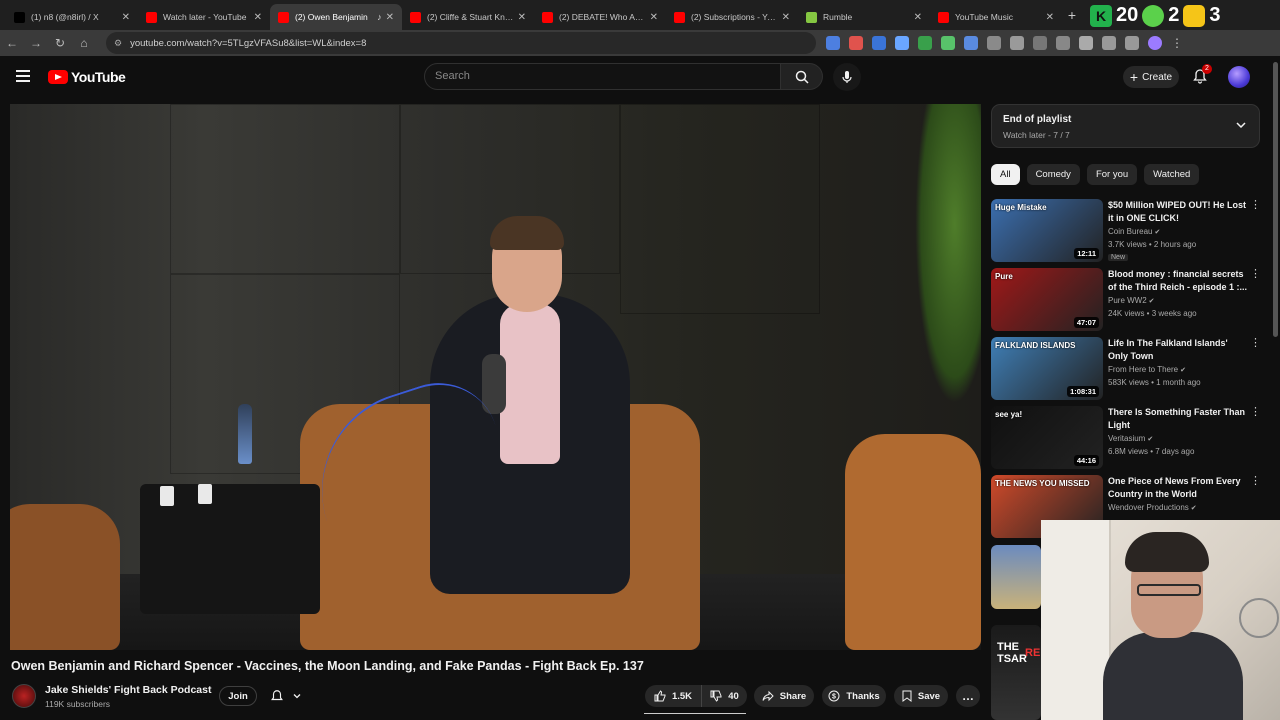 Image resolution: width=1280 pixels, height=720 pixels. What do you see at coordinates (336, 17) in the screenshot?
I see `browser-tab: (2) Owen Benjamin ♪ ✕` at bounding box center [336, 17].